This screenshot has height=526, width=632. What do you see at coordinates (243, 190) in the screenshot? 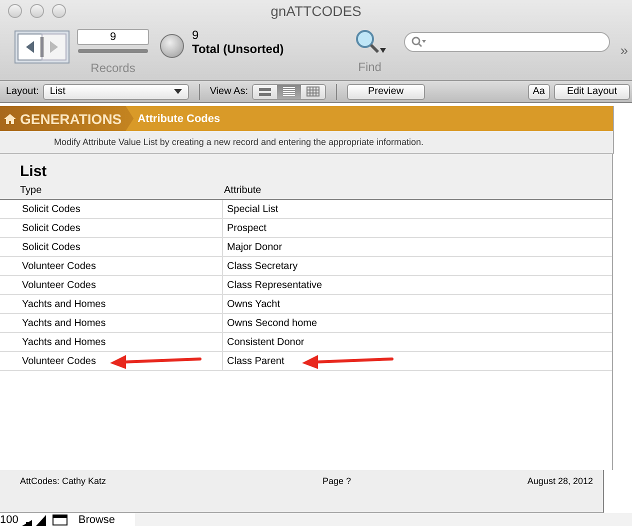
I see `column-header: Attribute` at bounding box center [243, 190].